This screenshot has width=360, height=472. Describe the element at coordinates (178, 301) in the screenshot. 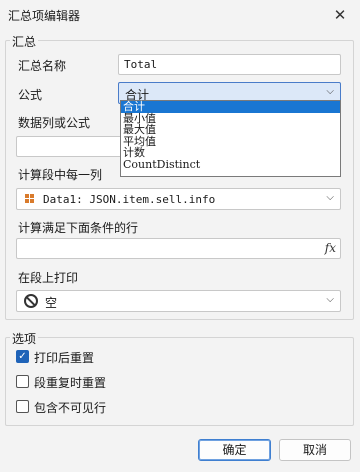

I see `print-on-select: 空 ⌵` at that location.